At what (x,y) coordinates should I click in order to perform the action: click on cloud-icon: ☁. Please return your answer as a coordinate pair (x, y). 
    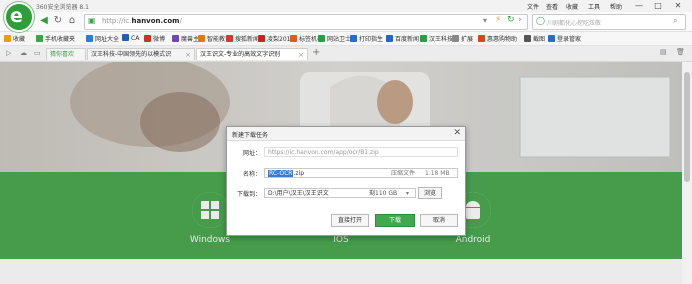
    Looking at the image, I should click on (23, 53).